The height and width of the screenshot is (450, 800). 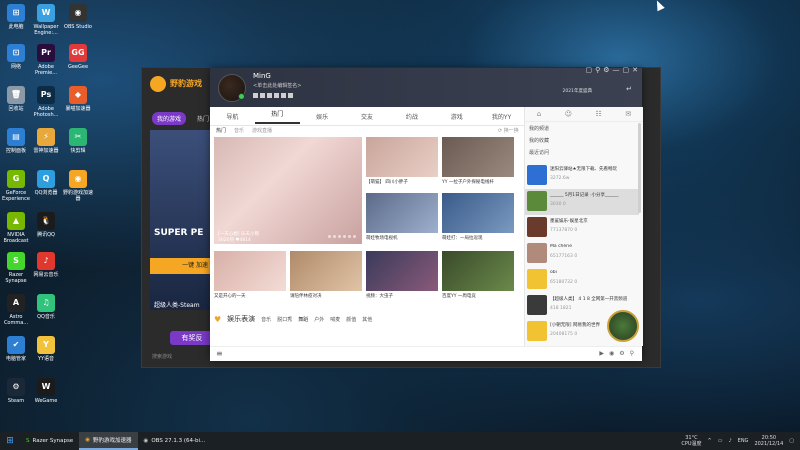 What do you see at coordinates (478, 277) in the screenshot?
I see `stream-card: 百度YY 一周电竞` at bounding box center [478, 277].